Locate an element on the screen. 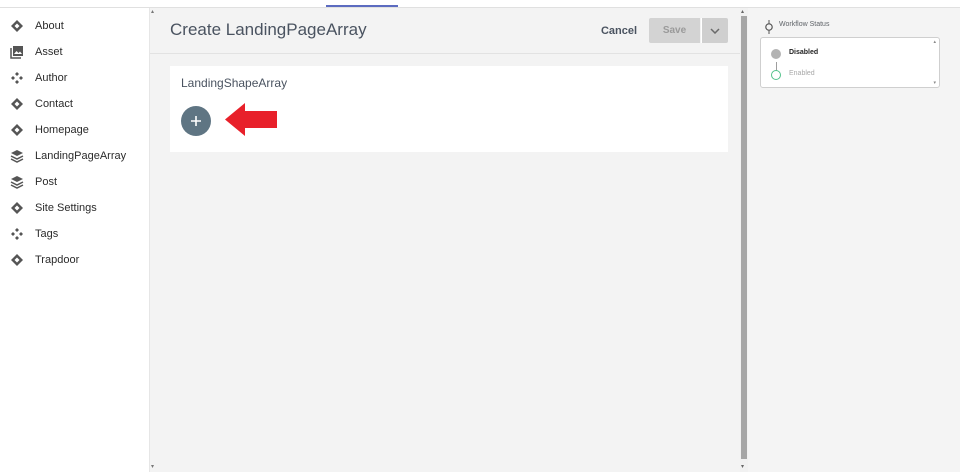 The width and height of the screenshot is (960, 472). page-title: Create LandingPageArray is located at coordinates (268, 29).